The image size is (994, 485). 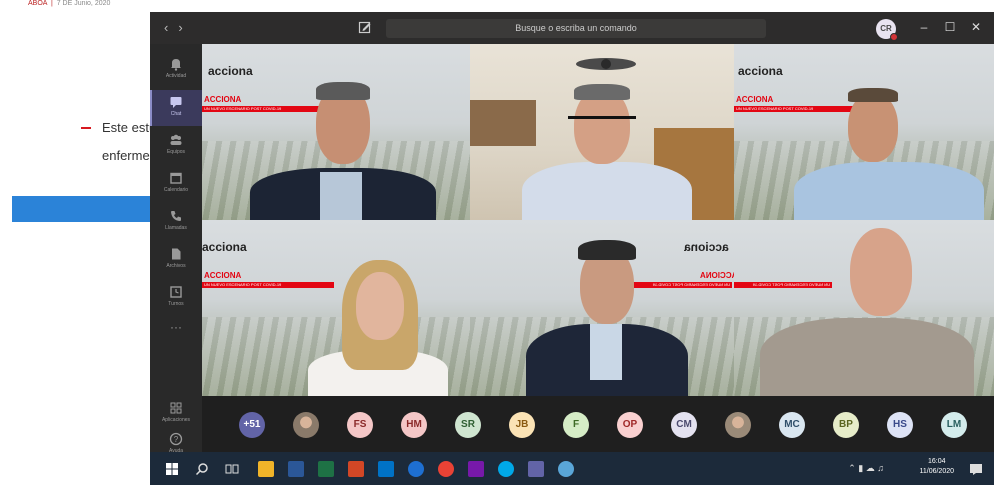 I want to click on participant-initials: F, so click(x=576, y=424).